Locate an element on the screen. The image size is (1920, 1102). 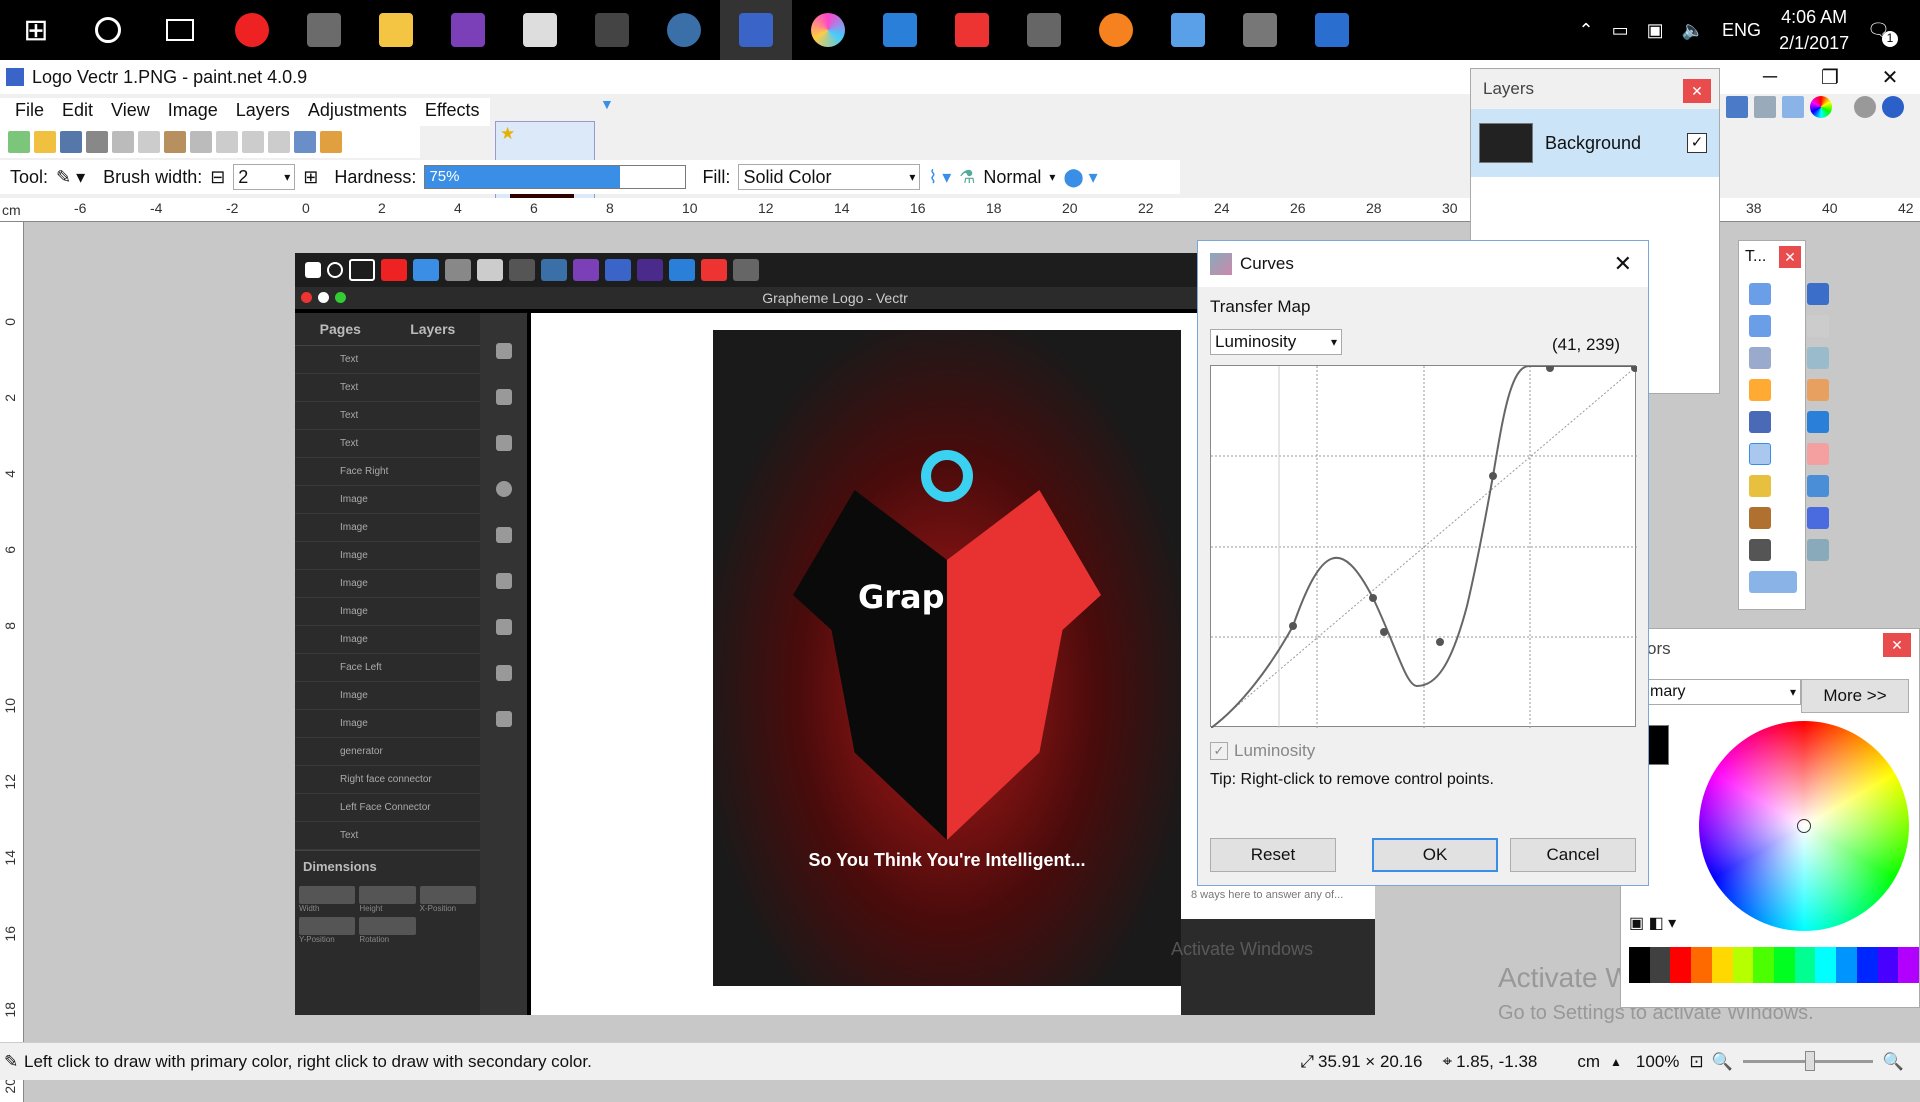
pan-icon is located at coordinates (1818, 390).